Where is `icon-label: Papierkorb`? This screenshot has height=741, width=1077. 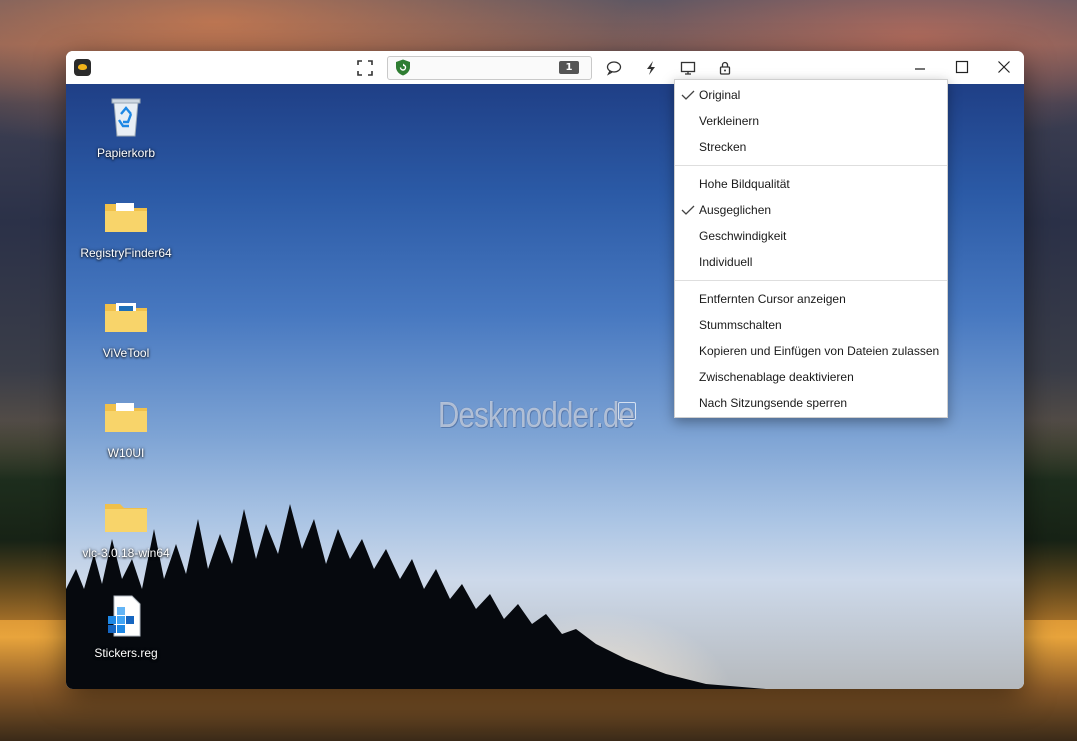 icon-label: Papierkorb is located at coordinates (126, 153).